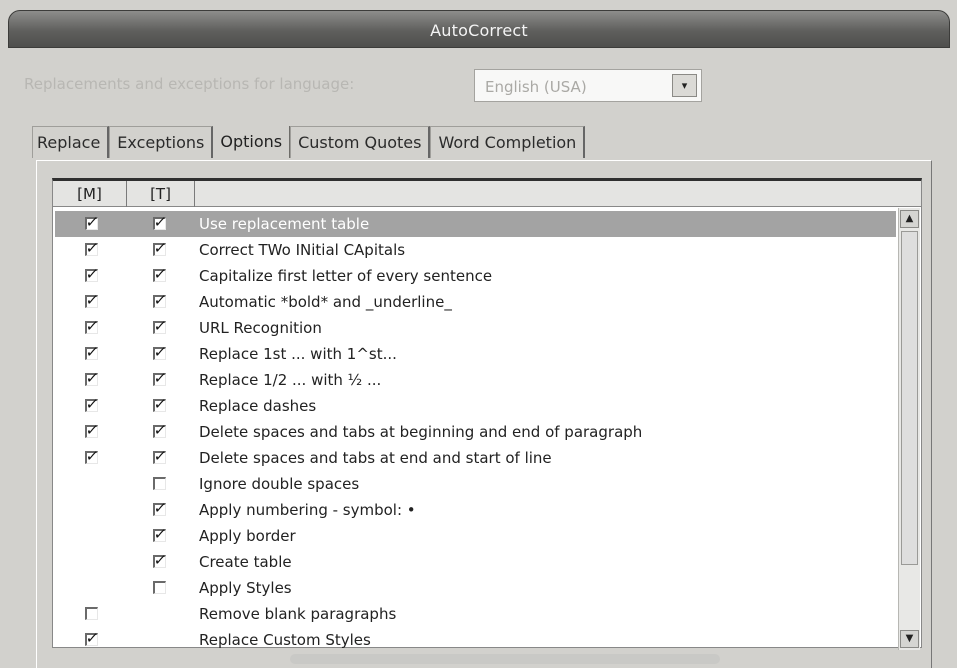 The image size is (957, 668). What do you see at coordinates (302, 250) in the screenshot?
I see `option-label: Correct TWo INitial CApitals` at bounding box center [302, 250].